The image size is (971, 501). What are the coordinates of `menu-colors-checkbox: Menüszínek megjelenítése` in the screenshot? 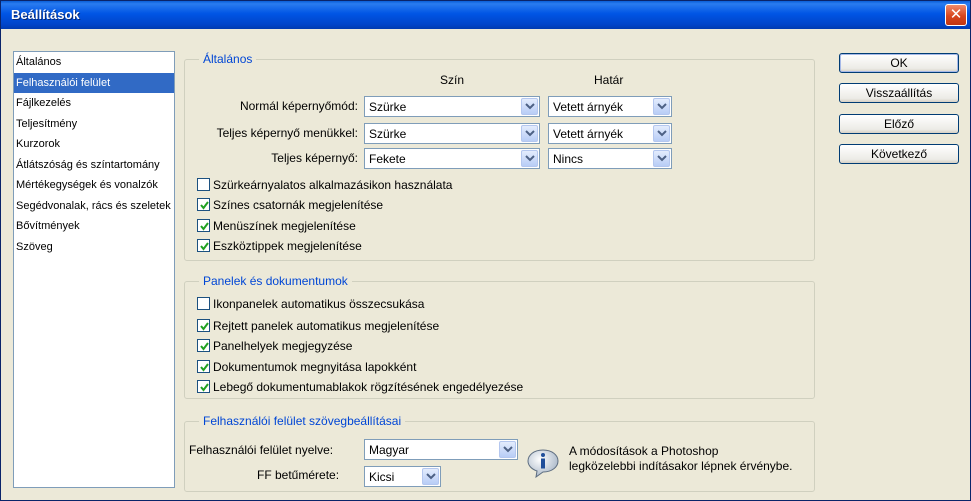 It's located at (276, 227).